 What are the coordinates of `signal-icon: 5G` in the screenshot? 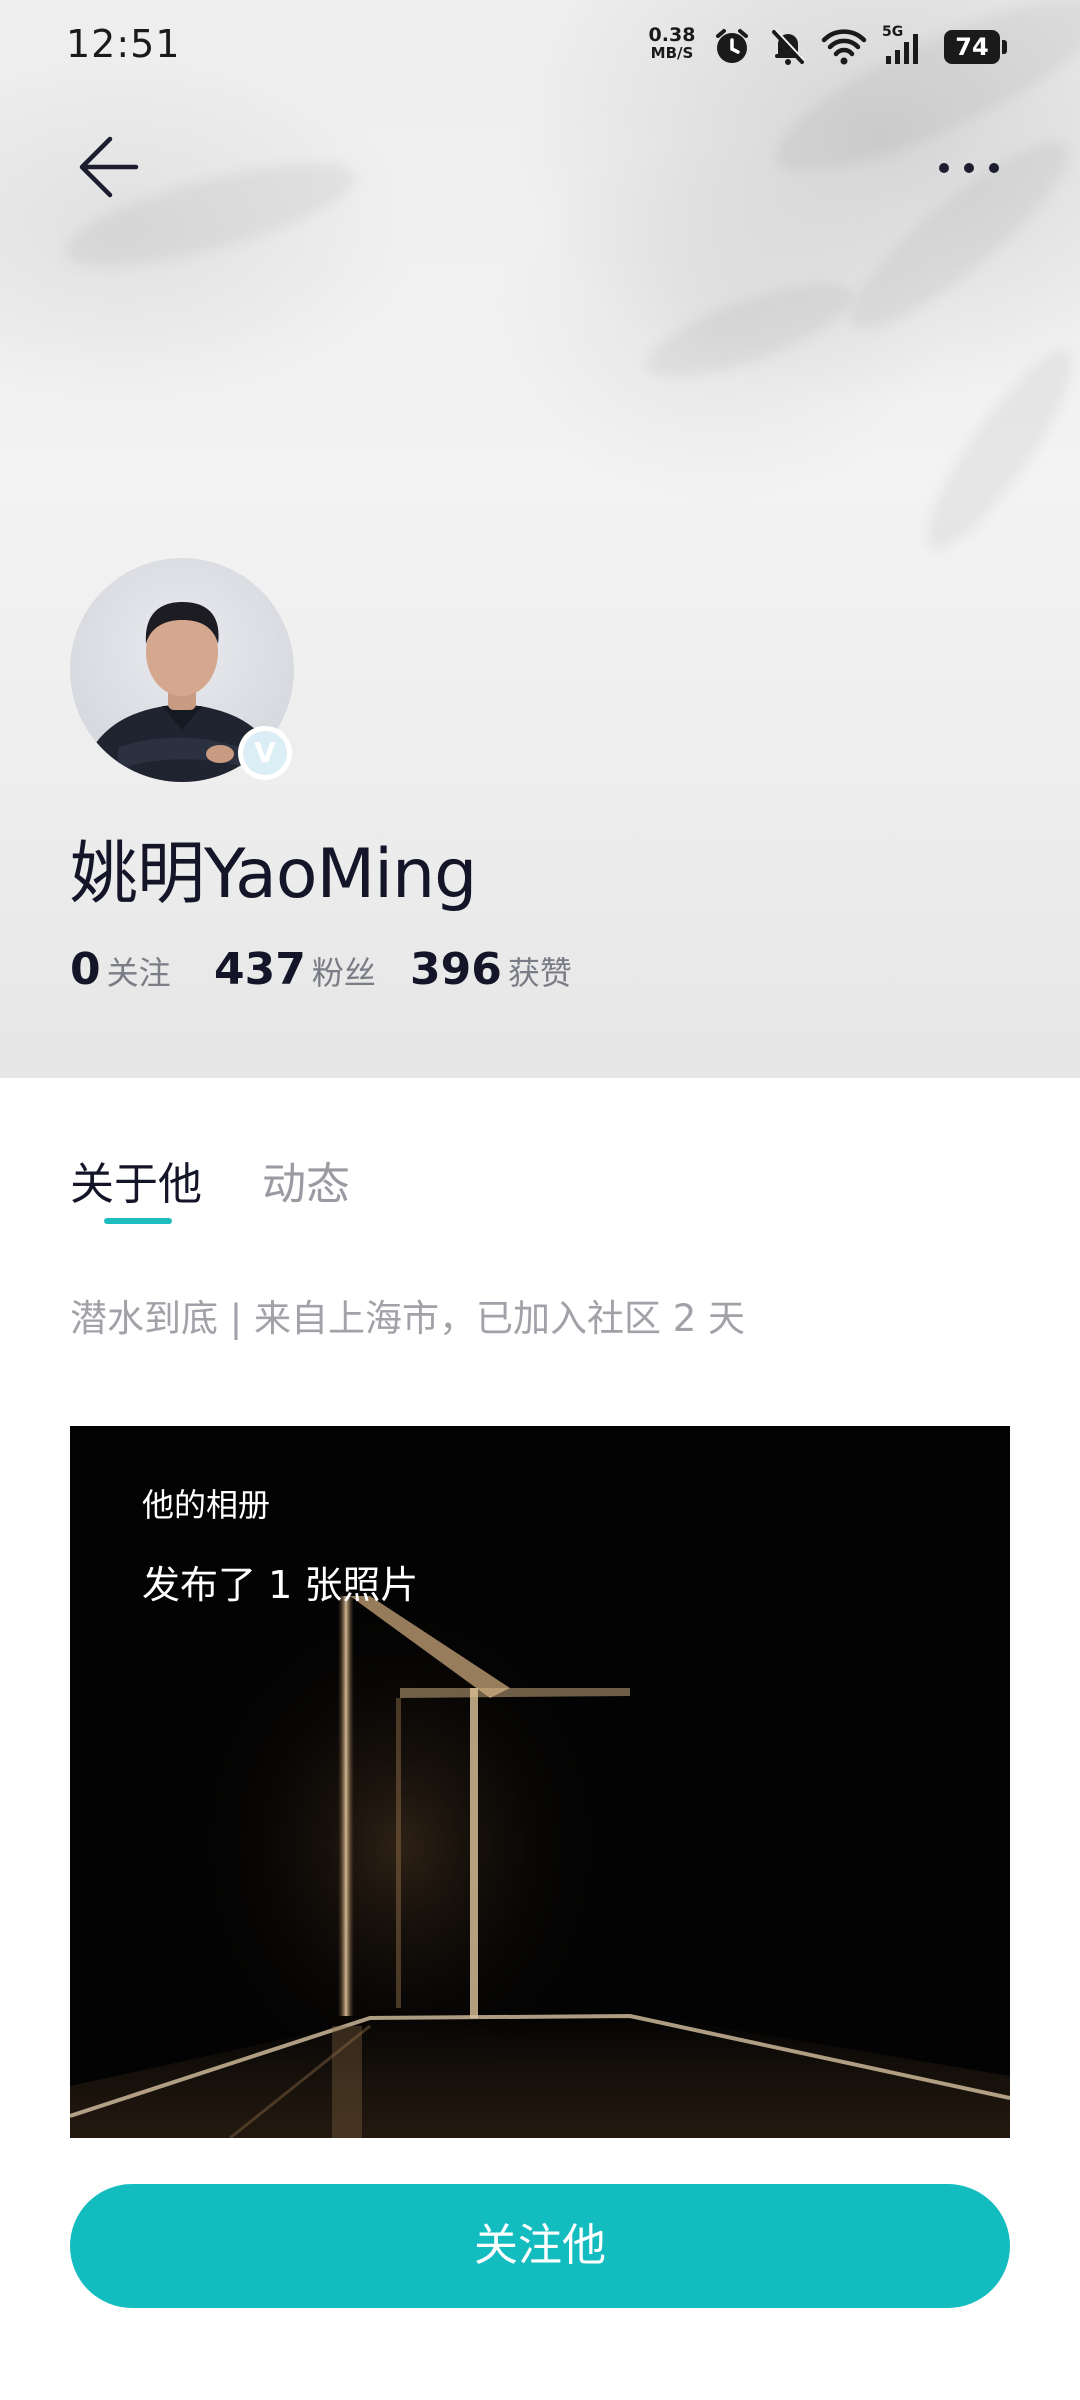 It's located at (902, 44).